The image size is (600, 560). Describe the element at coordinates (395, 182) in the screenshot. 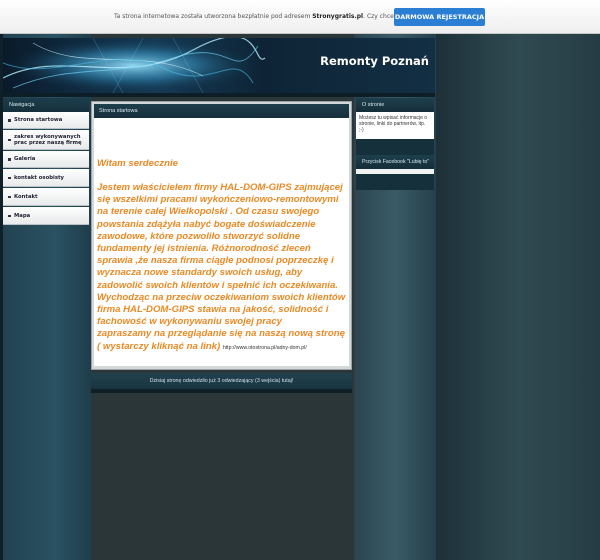

I see `facebook-box-bottom` at that location.